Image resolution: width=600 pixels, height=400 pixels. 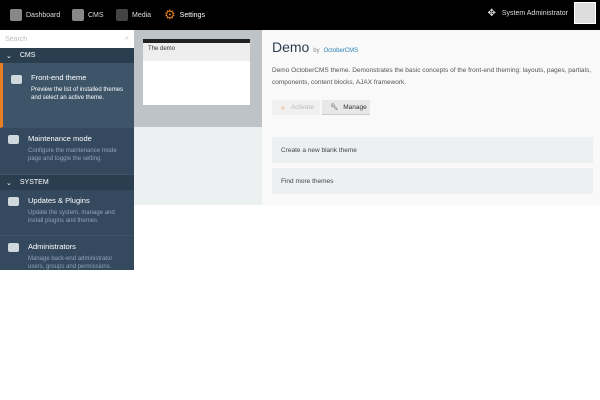 I want to click on nav-settings: ⚙ Settings, so click(x=184, y=15).